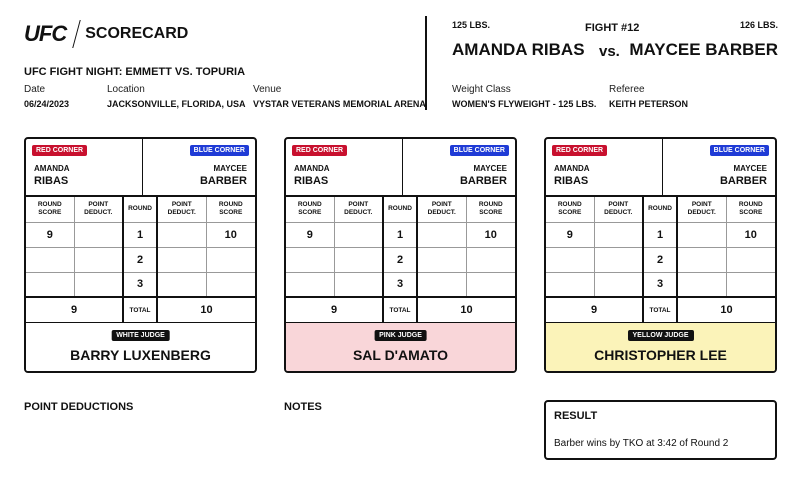 This screenshot has width=804, height=501. I want to click on judge-tag: YELLOW JUDGE, so click(660, 335).